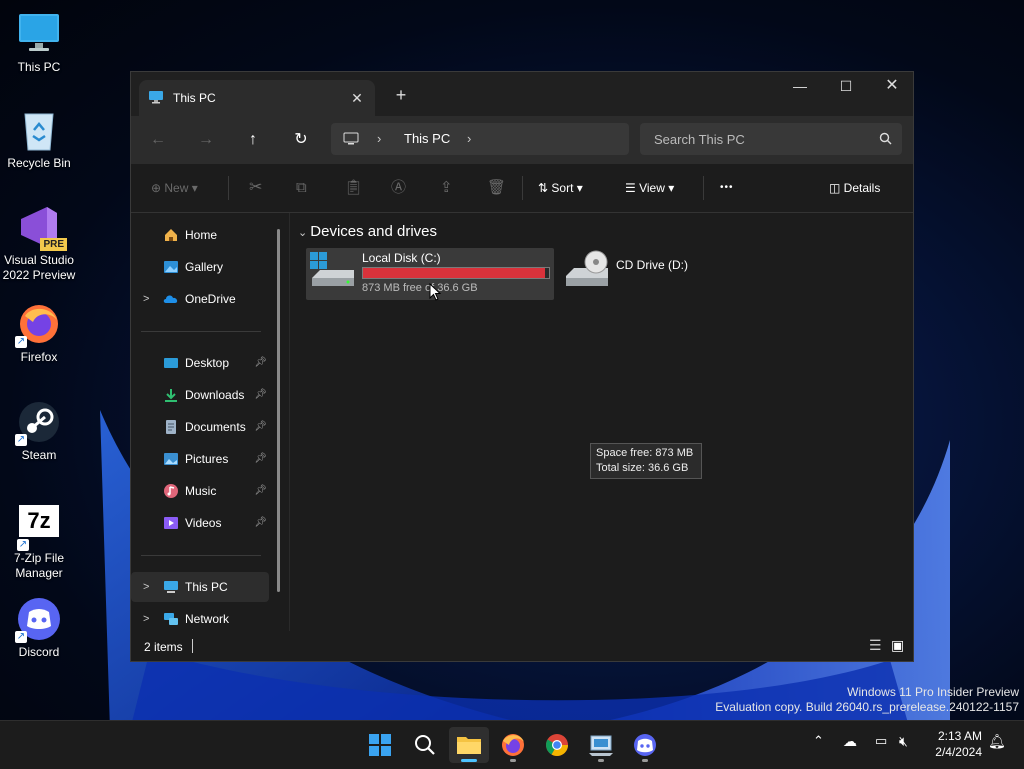  I want to click on taskbar-chrome, so click(557, 745).